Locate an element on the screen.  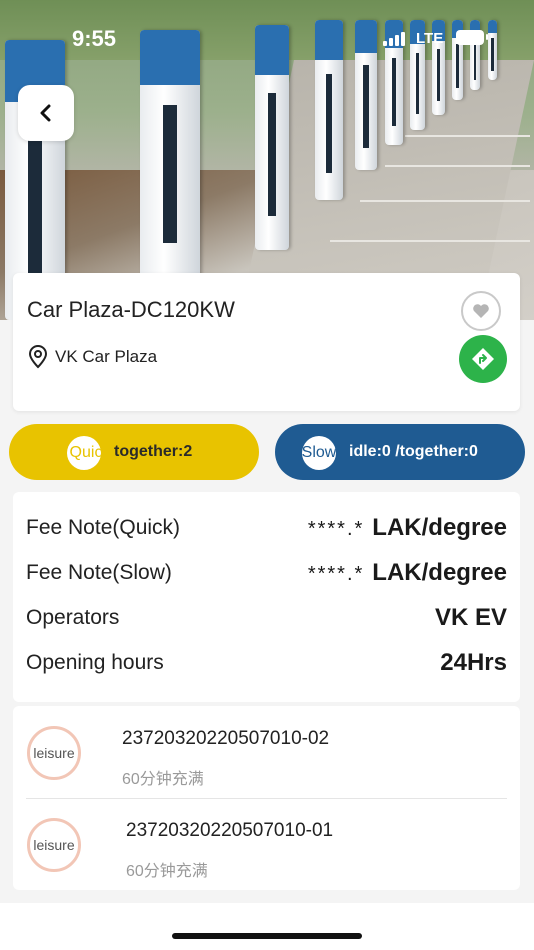
quick-count: together:2 is located at coordinates (153, 451).